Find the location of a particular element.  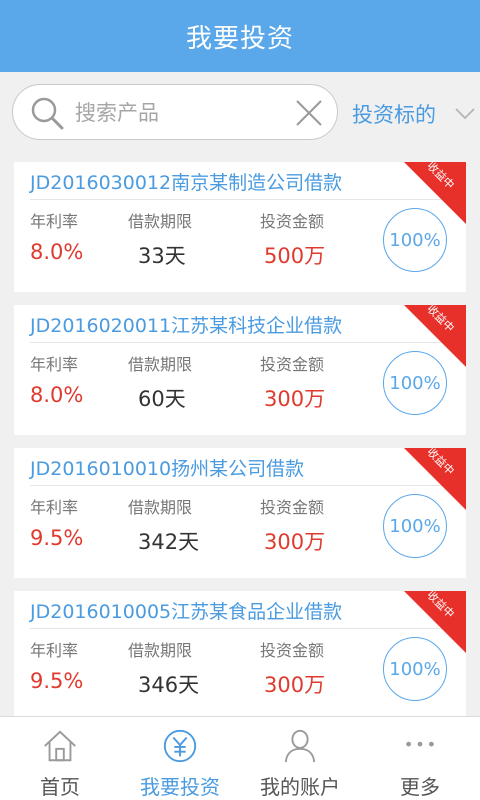

tab-label: 我的账户 is located at coordinates (300, 787).